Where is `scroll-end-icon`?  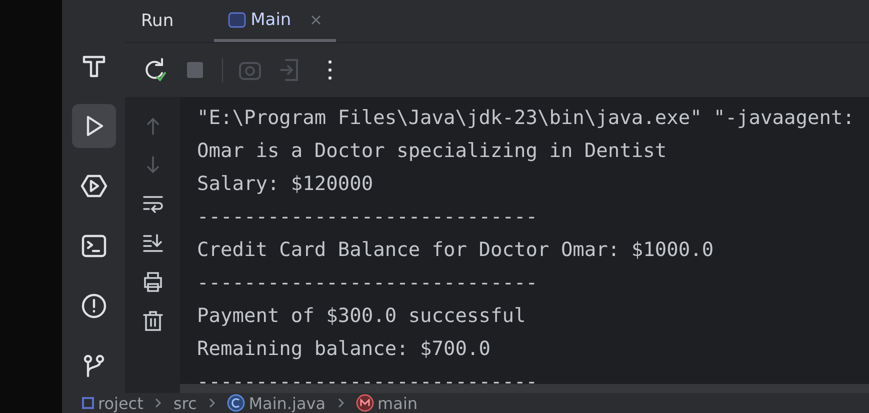 scroll-end-icon is located at coordinates (152, 243).